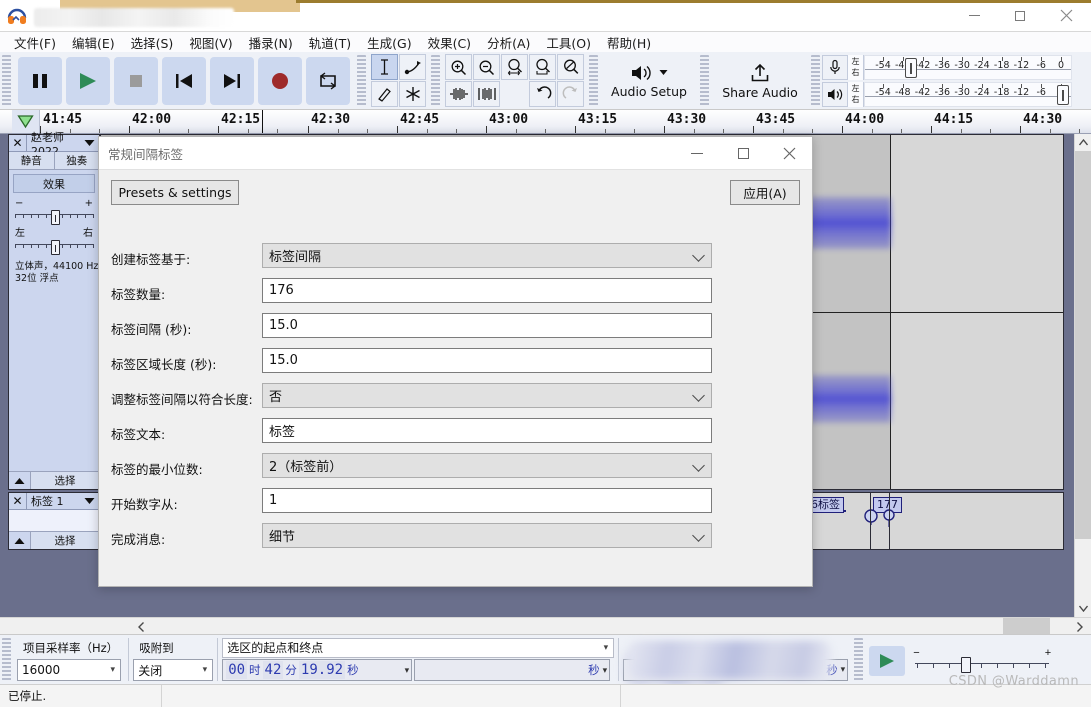 This screenshot has width=1091, height=707. I want to click on fit-selection-button, so click(514, 67).